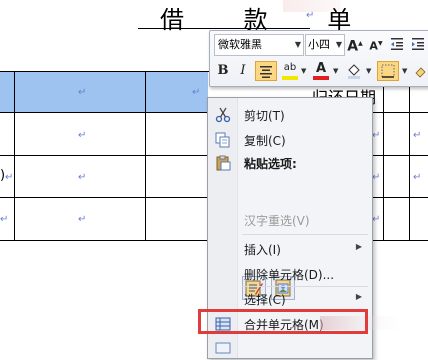  I want to click on increase-indent-icon, so click(418, 44).